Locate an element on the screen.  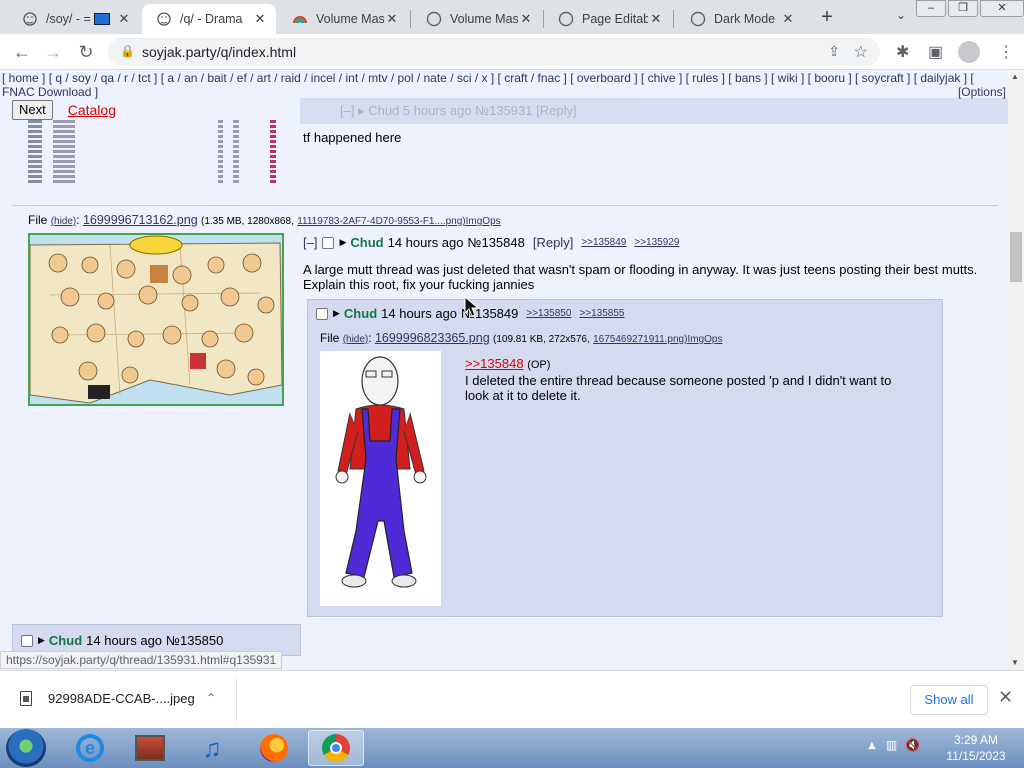
post-date: 14 hours ago is located at coordinates (124, 640).